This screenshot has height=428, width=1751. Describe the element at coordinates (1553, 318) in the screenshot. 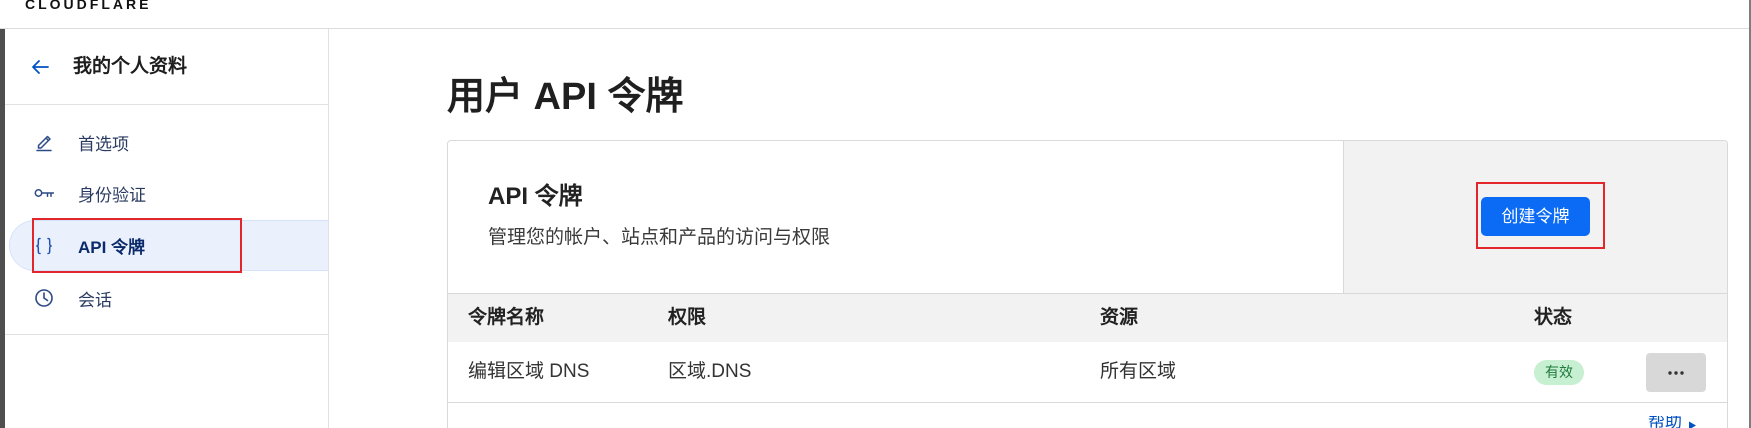

I see `column-header-status: 状态` at that location.